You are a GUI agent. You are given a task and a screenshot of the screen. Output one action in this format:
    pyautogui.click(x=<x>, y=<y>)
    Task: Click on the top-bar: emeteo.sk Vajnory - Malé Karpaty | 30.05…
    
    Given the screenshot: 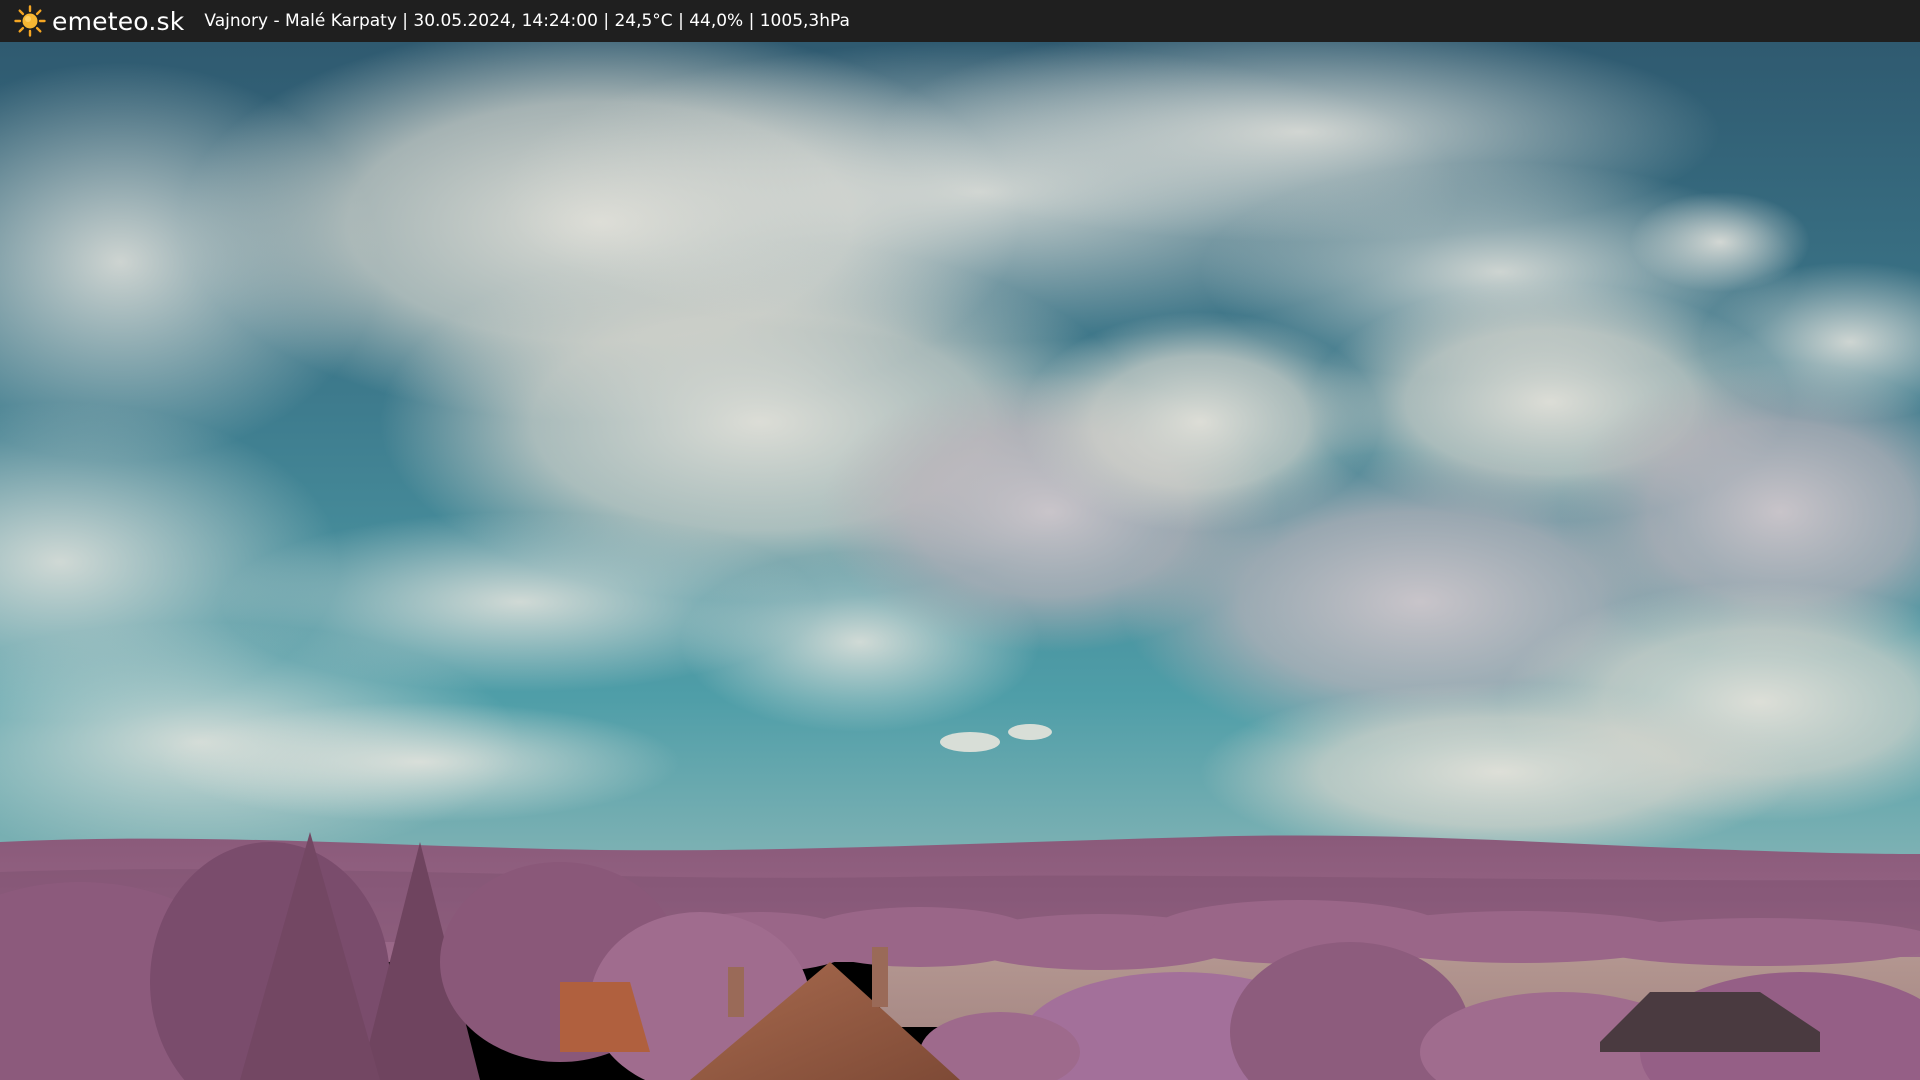 What is the action you would take?
    pyautogui.click(x=960, y=21)
    